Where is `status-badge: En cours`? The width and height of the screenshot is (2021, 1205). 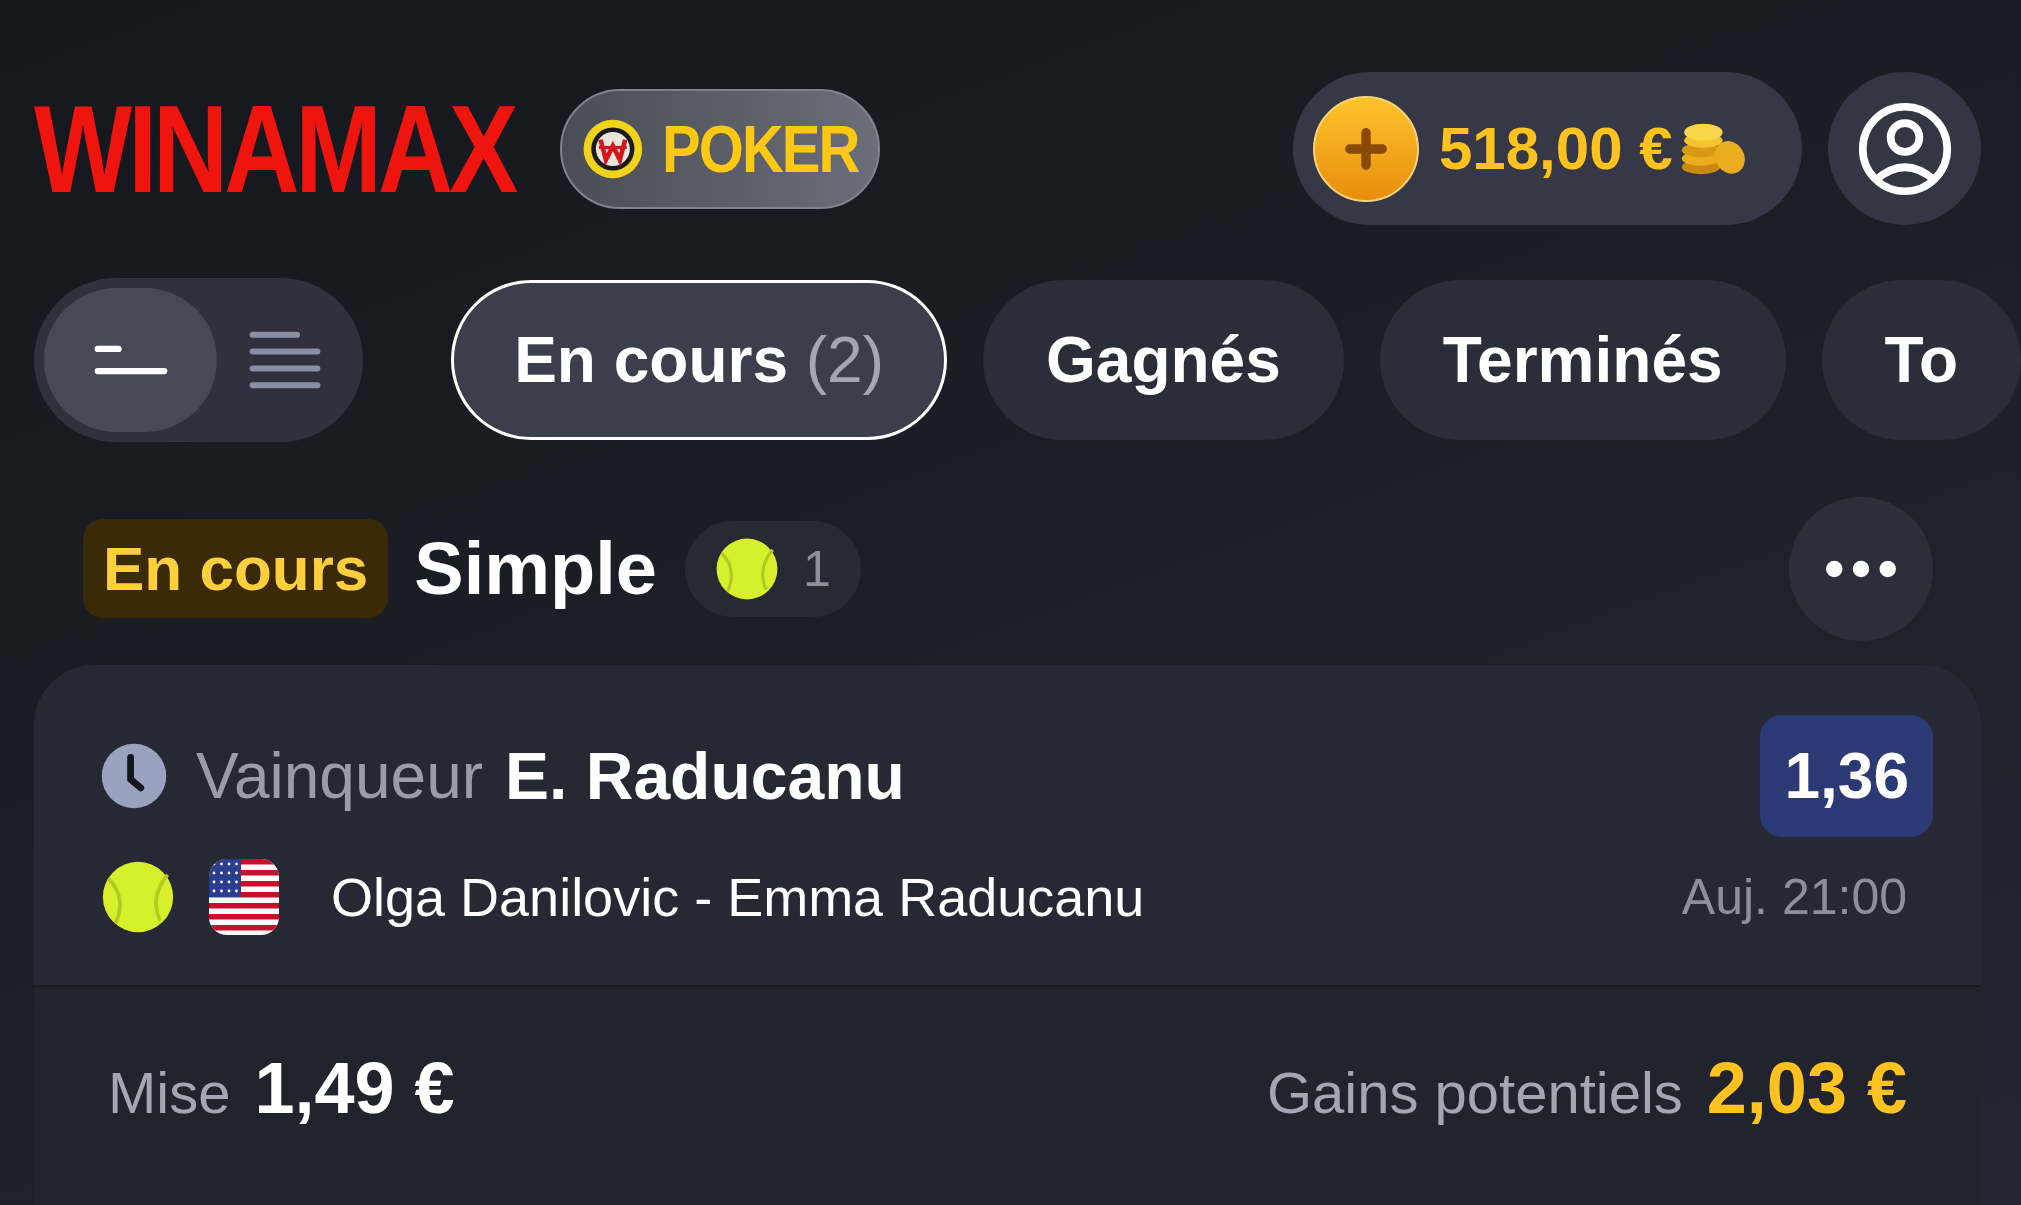 status-badge: En cours is located at coordinates (236, 568).